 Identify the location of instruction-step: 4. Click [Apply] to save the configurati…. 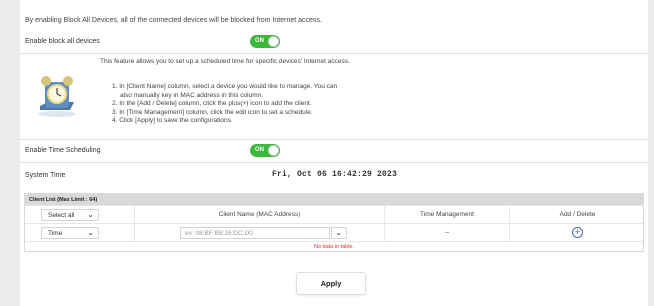
(172, 120).